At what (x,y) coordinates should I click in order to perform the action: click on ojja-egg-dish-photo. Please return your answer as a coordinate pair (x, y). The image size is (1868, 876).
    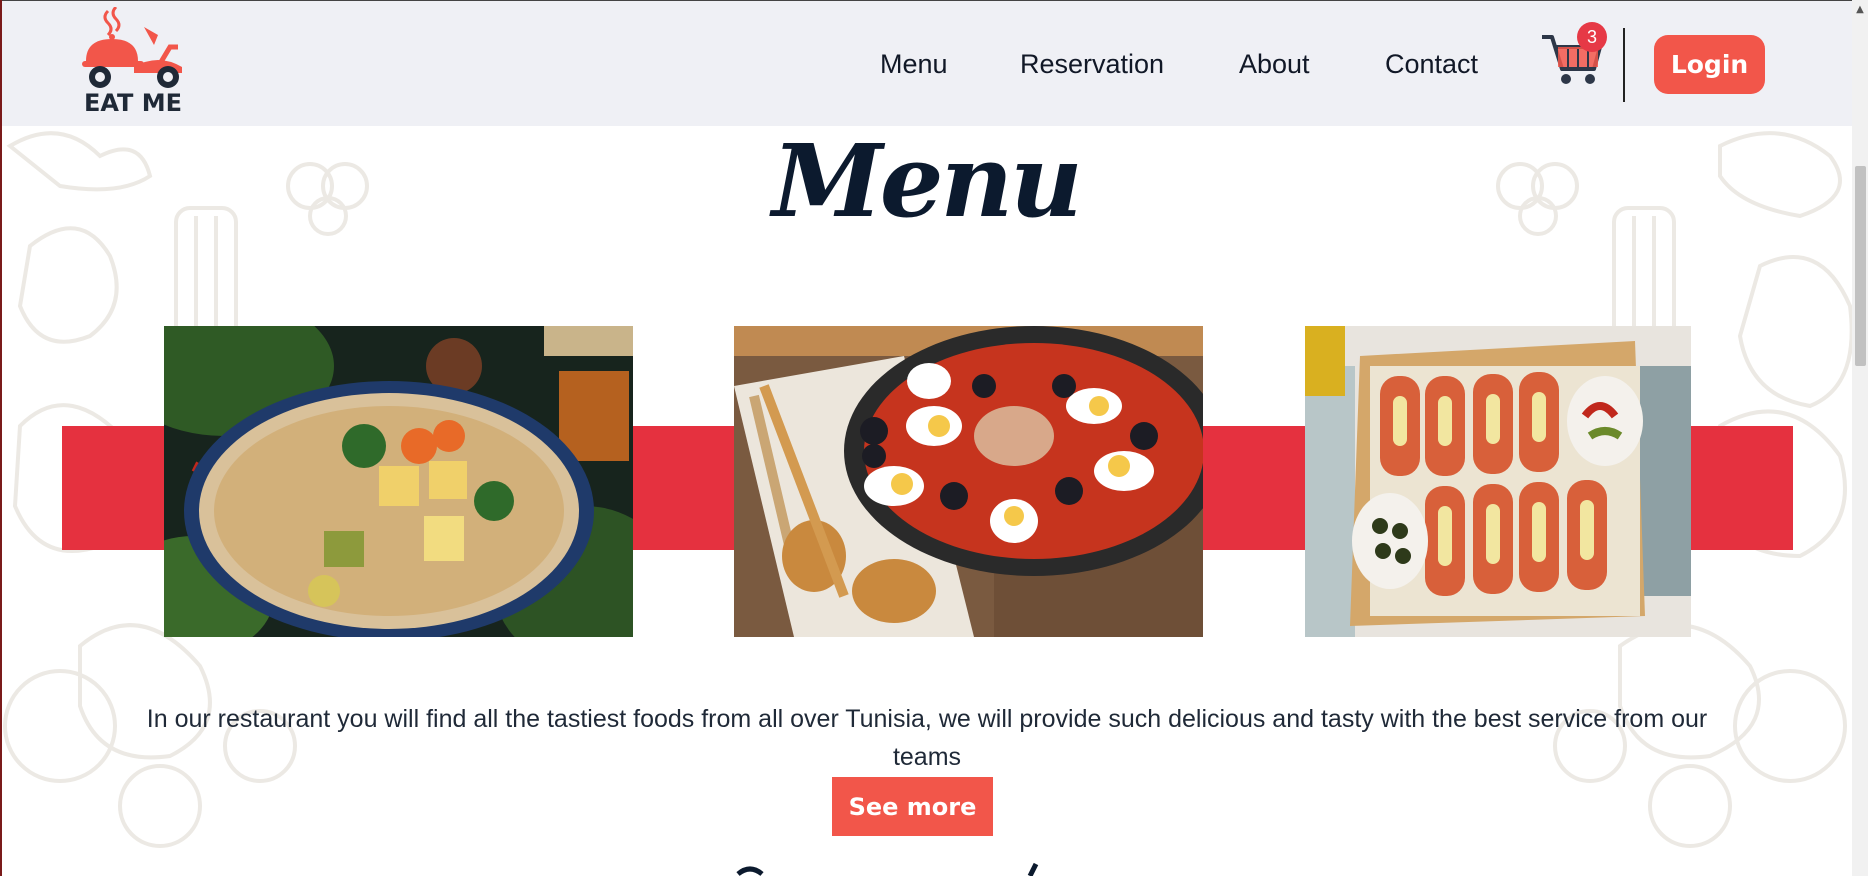
    Looking at the image, I should click on (968, 481).